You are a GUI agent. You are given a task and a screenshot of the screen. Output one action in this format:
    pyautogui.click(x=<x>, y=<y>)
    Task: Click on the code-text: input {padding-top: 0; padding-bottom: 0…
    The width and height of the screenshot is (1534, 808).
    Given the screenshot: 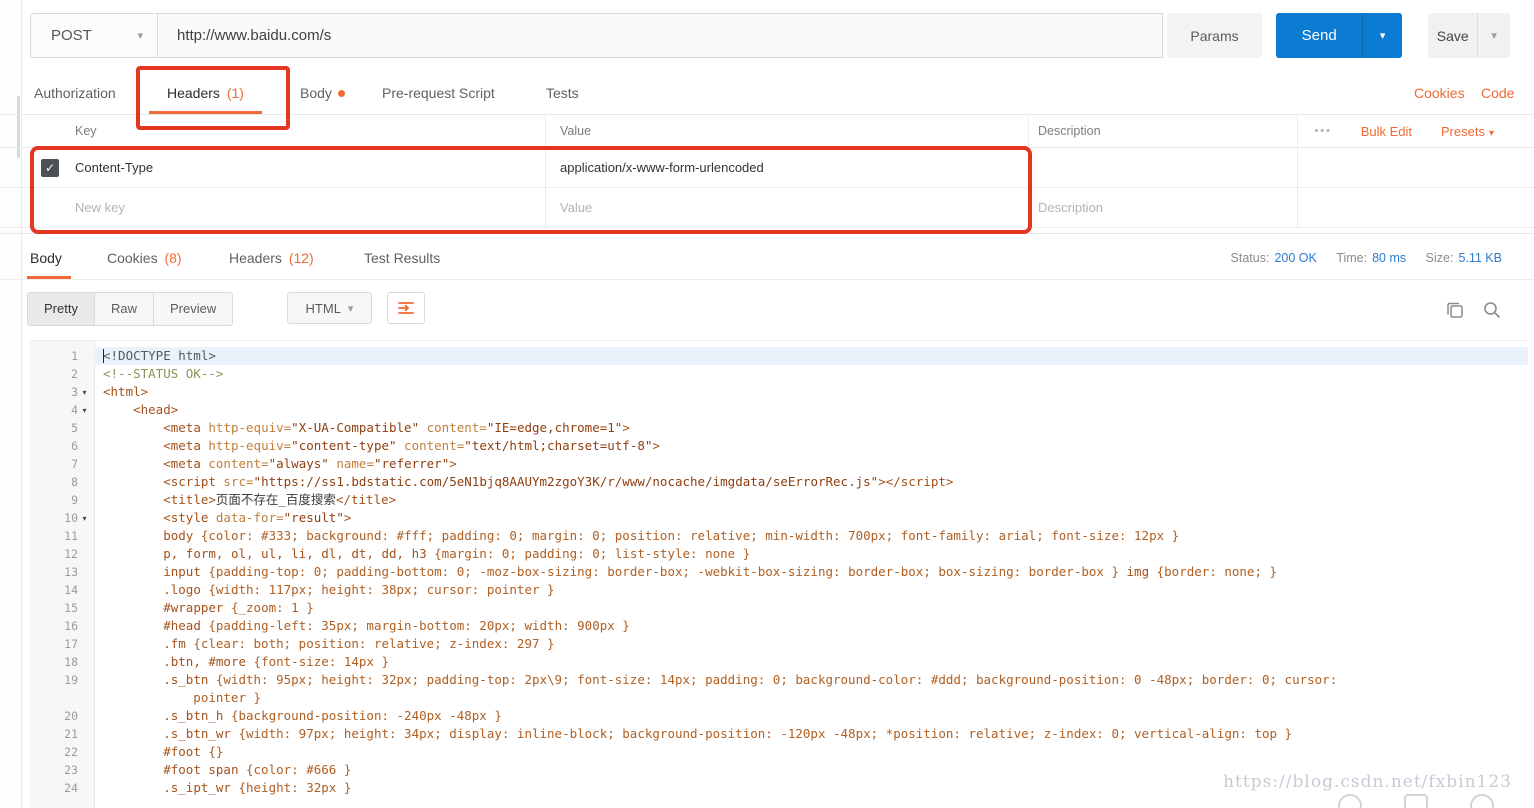 What is the action you would take?
    pyautogui.click(x=811, y=572)
    